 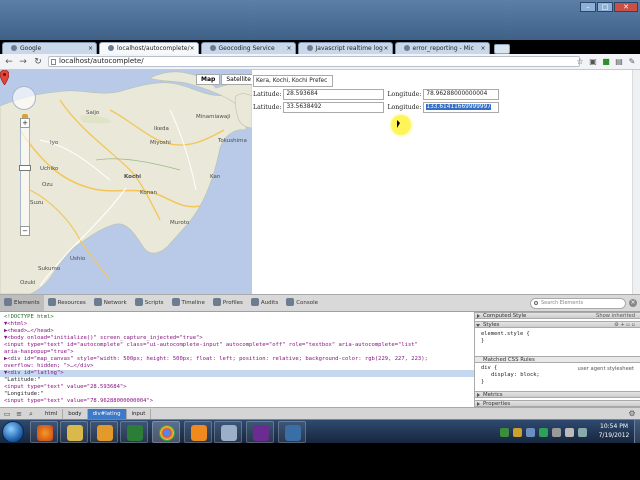 What do you see at coordinates (236, 79) in the screenshot?
I see `map-type-satellite-button: Satellite` at bounding box center [236, 79].